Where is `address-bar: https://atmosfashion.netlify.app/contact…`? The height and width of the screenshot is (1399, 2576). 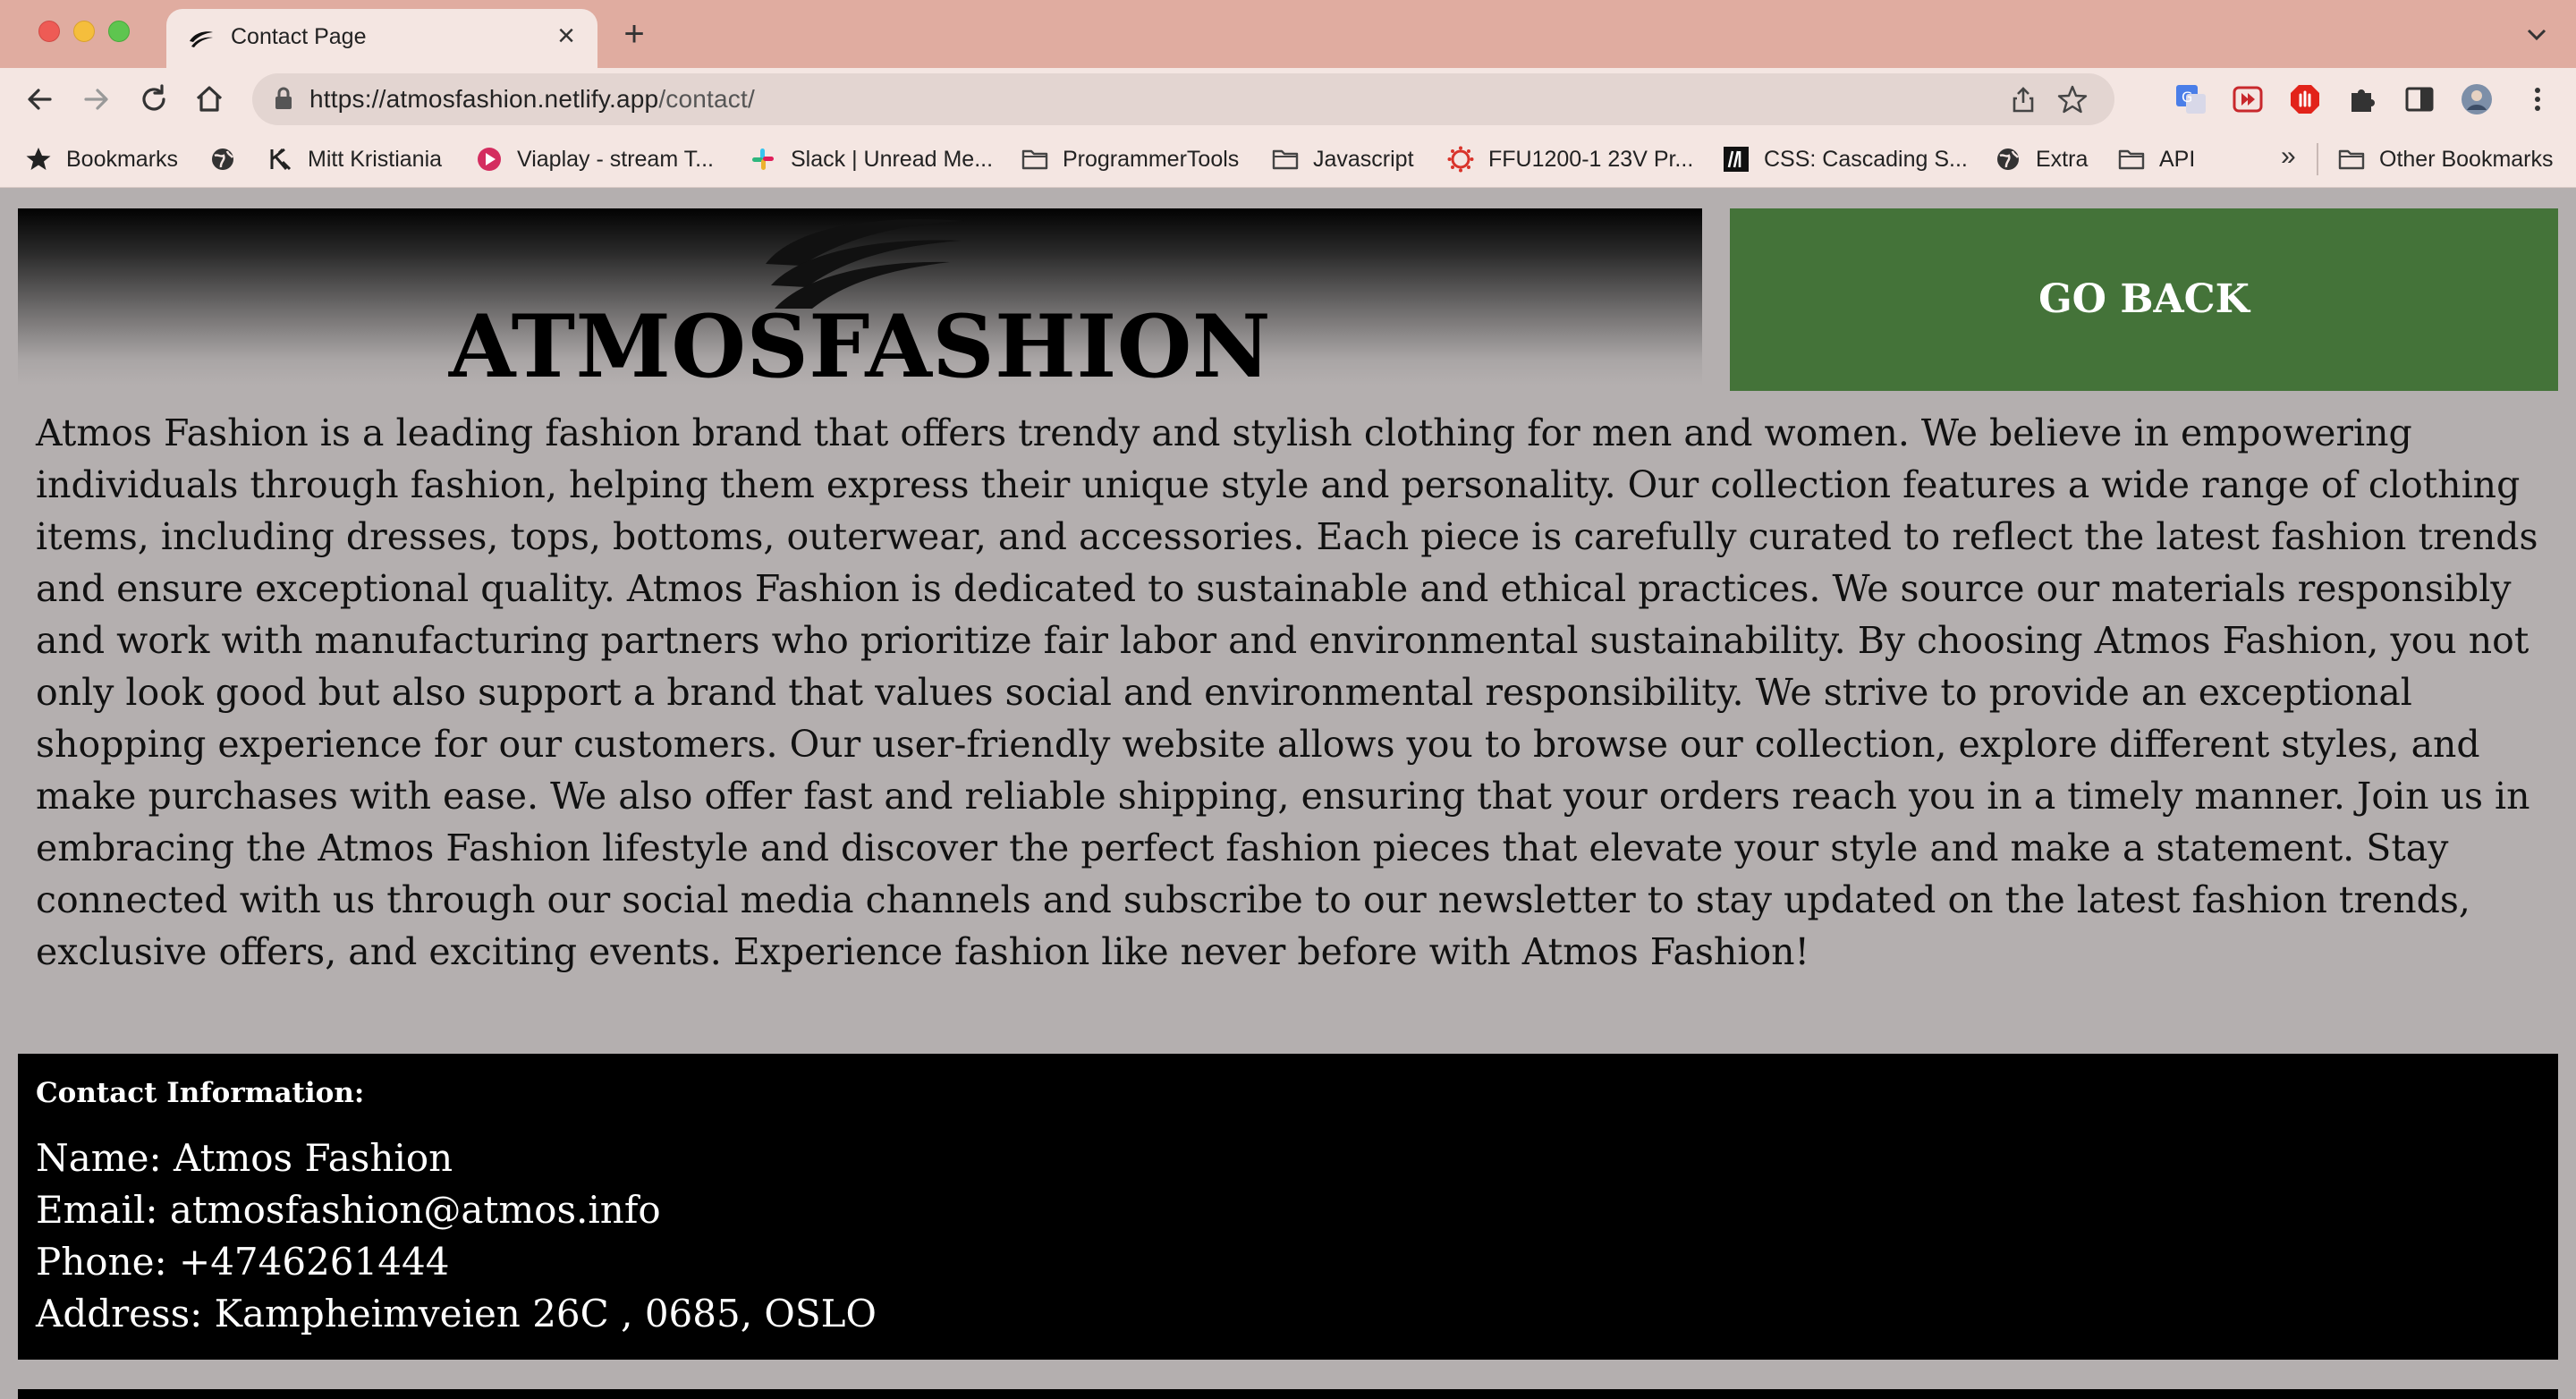 address-bar: https://atmosfashion.netlify.app/contact… is located at coordinates (1183, 99).